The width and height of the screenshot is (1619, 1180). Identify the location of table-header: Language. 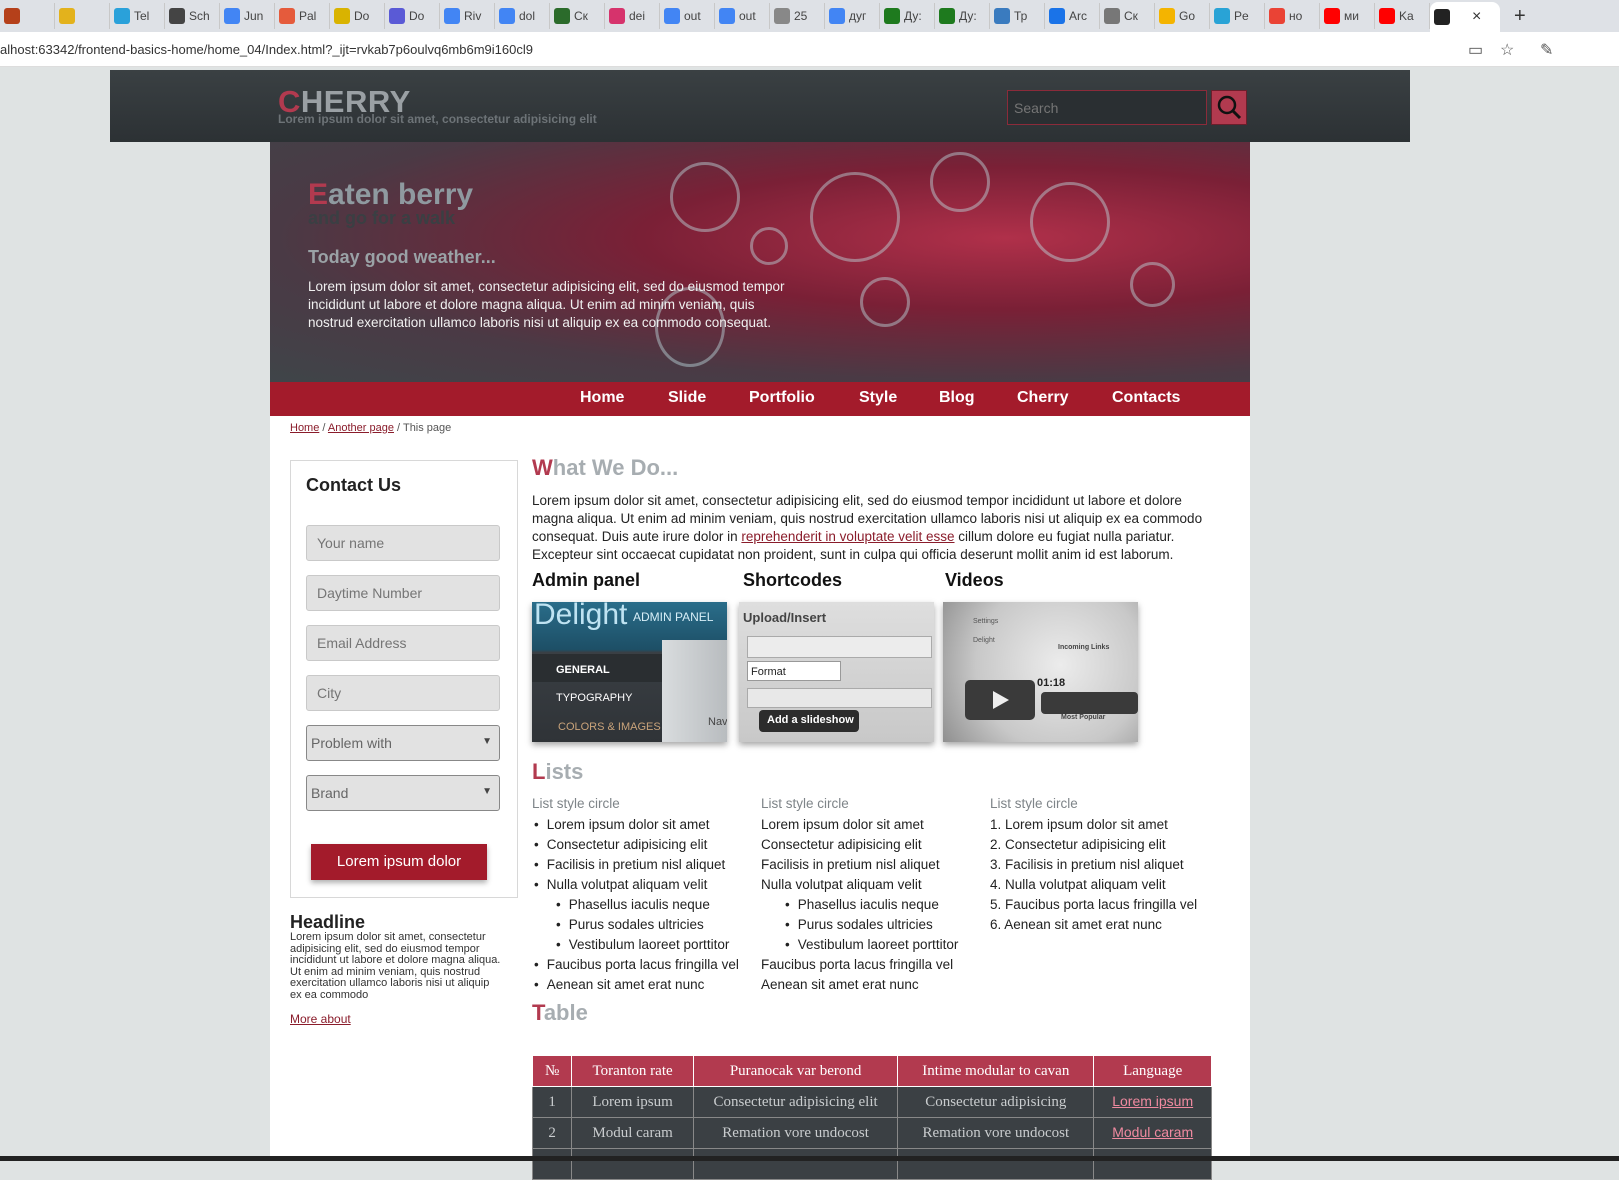
(1152, 1071).